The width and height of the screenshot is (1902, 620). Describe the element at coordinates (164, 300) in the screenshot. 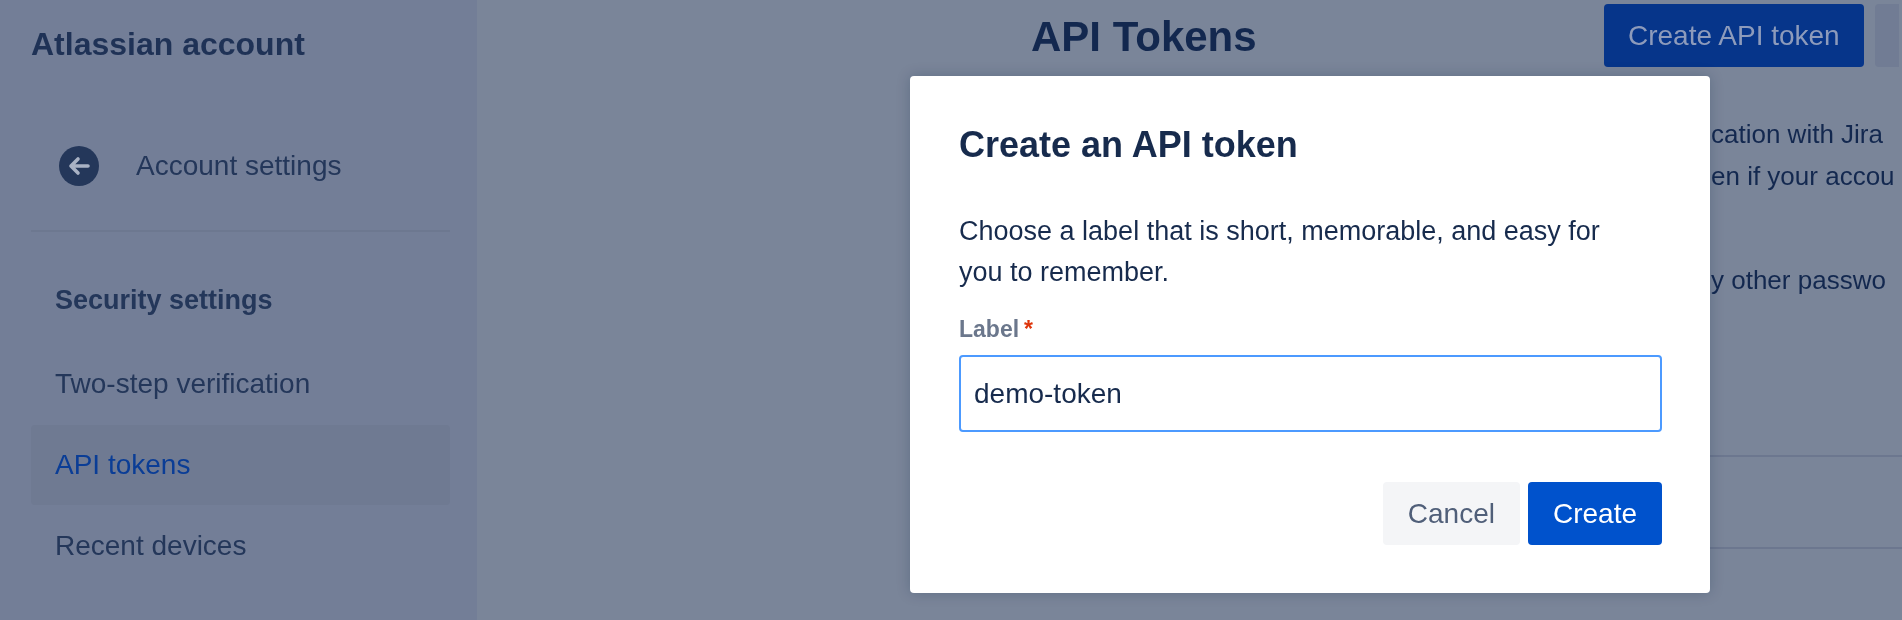

I see `section-heading: Security settings` at that location.